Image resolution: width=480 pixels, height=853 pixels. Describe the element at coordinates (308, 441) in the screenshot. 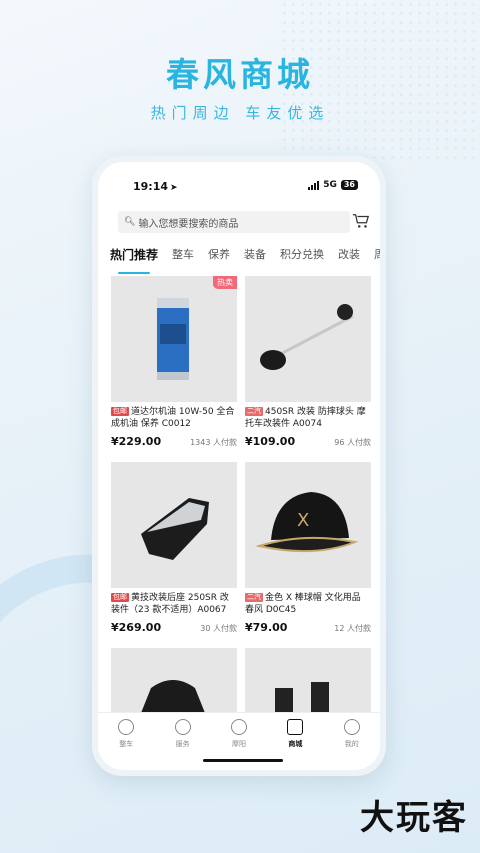

I see `price-row: ¥109.00 96 人付款` at that location.